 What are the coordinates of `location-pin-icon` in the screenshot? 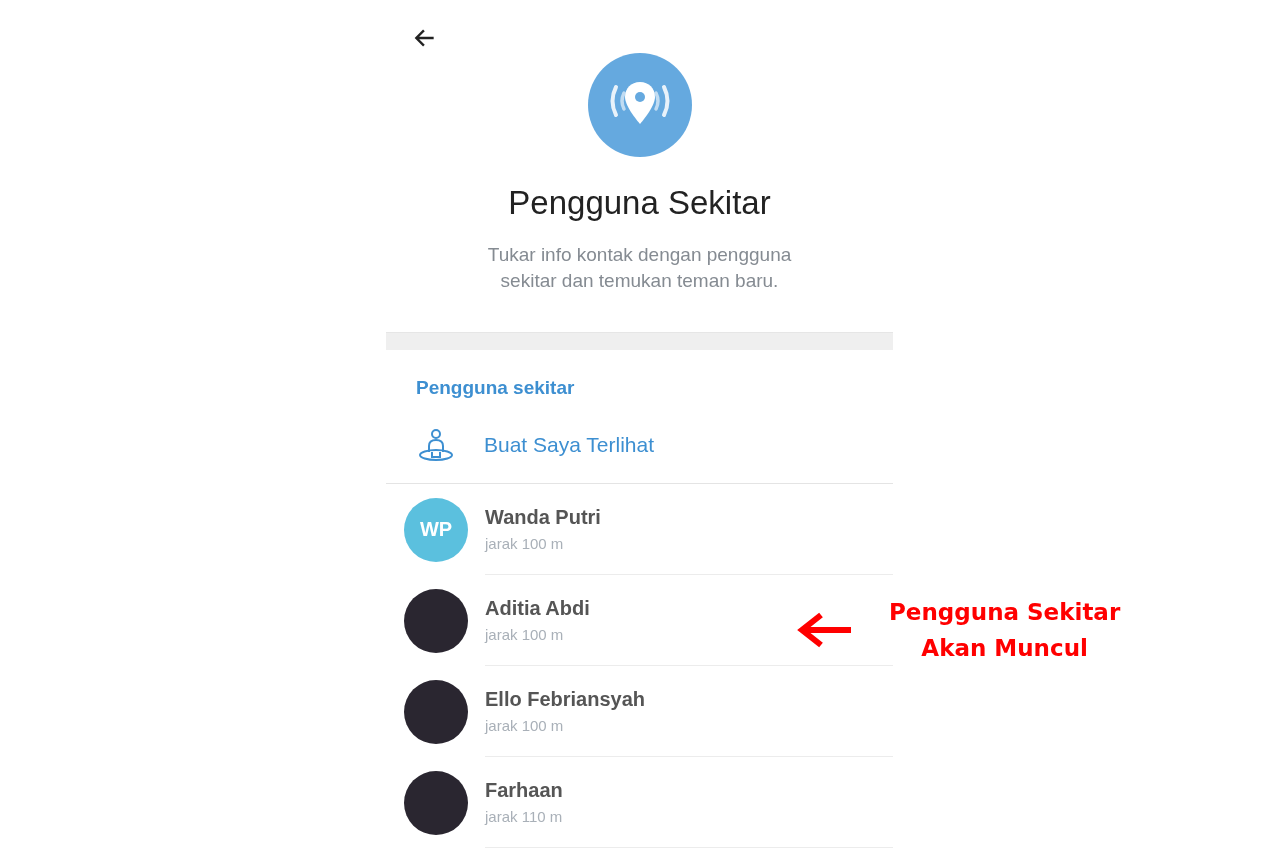 It's located at (639, 105).